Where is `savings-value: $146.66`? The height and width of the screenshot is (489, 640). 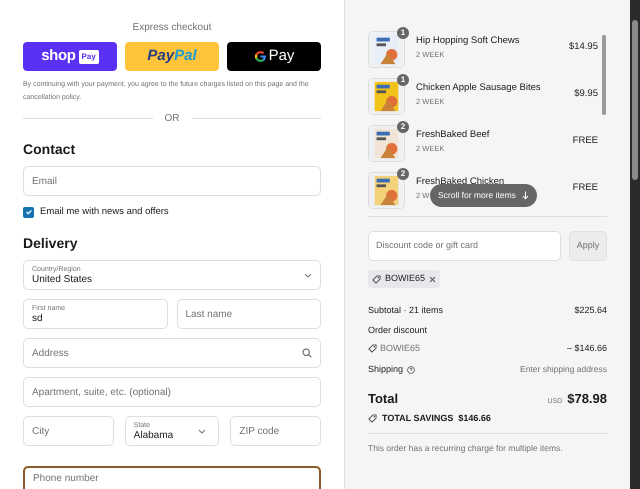
savings-value: $146.66 is located at coordinates (474, 418).